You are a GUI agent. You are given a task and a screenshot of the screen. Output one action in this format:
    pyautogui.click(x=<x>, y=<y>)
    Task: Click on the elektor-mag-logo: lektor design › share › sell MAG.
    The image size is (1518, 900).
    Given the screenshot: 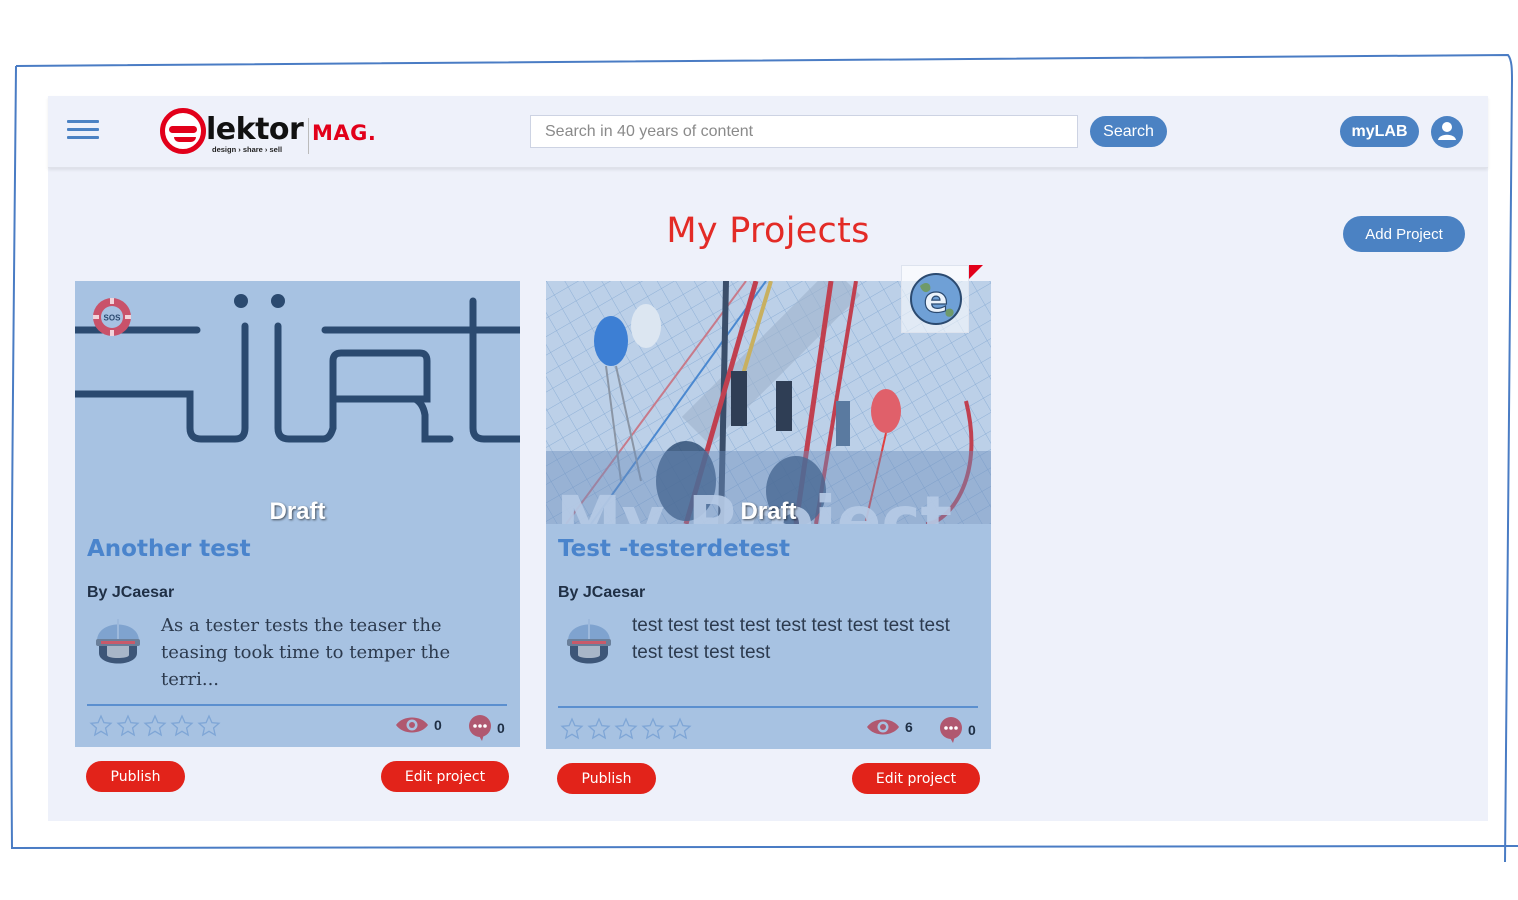 What is the action you would take?
    pyautogui.click(x=270, y=133)
    